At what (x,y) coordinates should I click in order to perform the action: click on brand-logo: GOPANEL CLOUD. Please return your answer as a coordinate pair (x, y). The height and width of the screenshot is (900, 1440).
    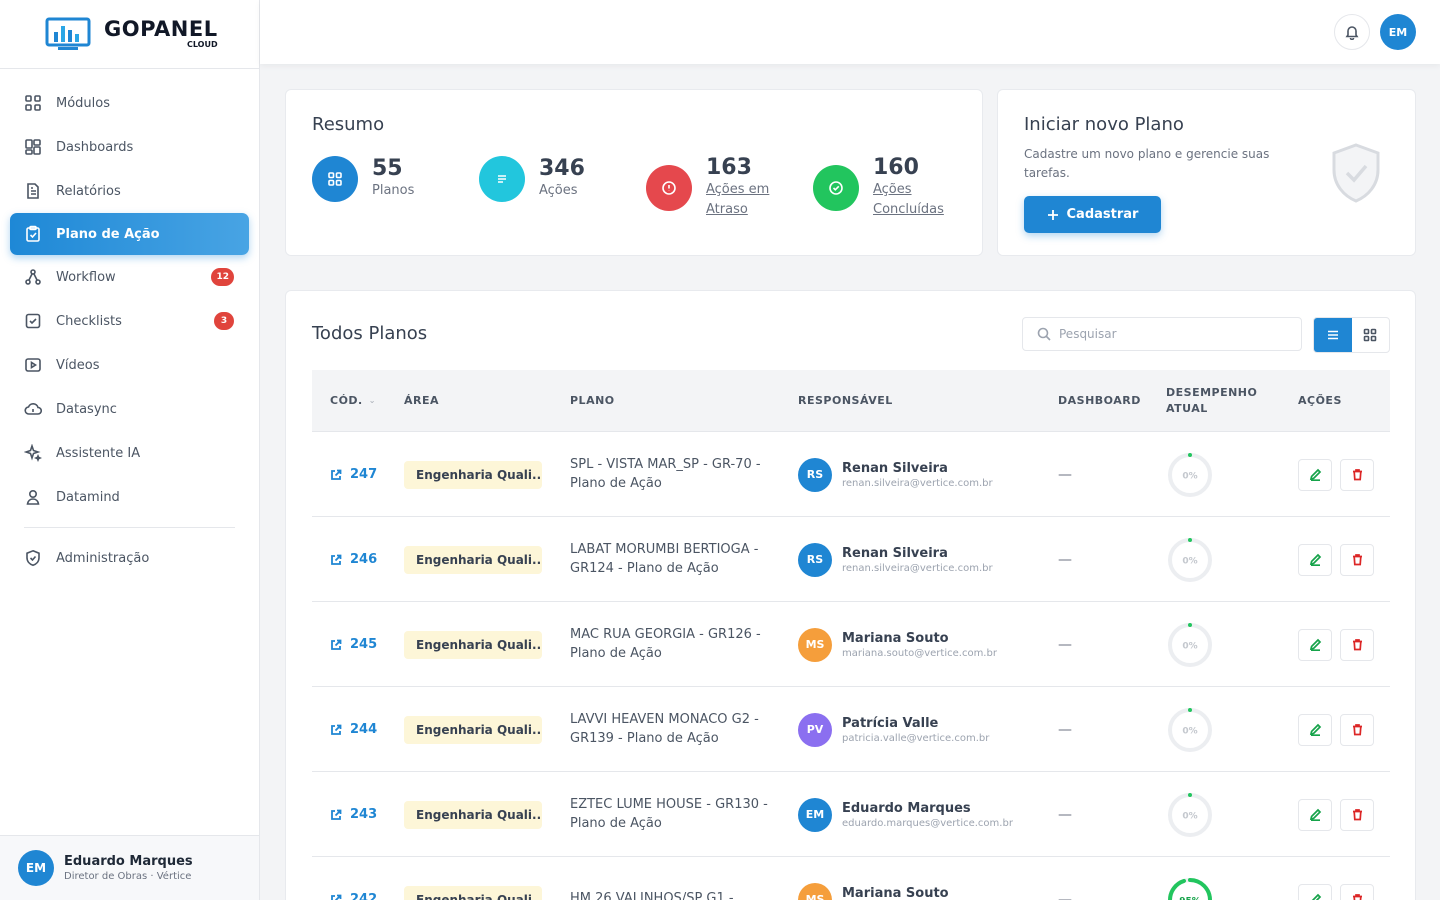
    Looking at the image, I should click on (129, 34).